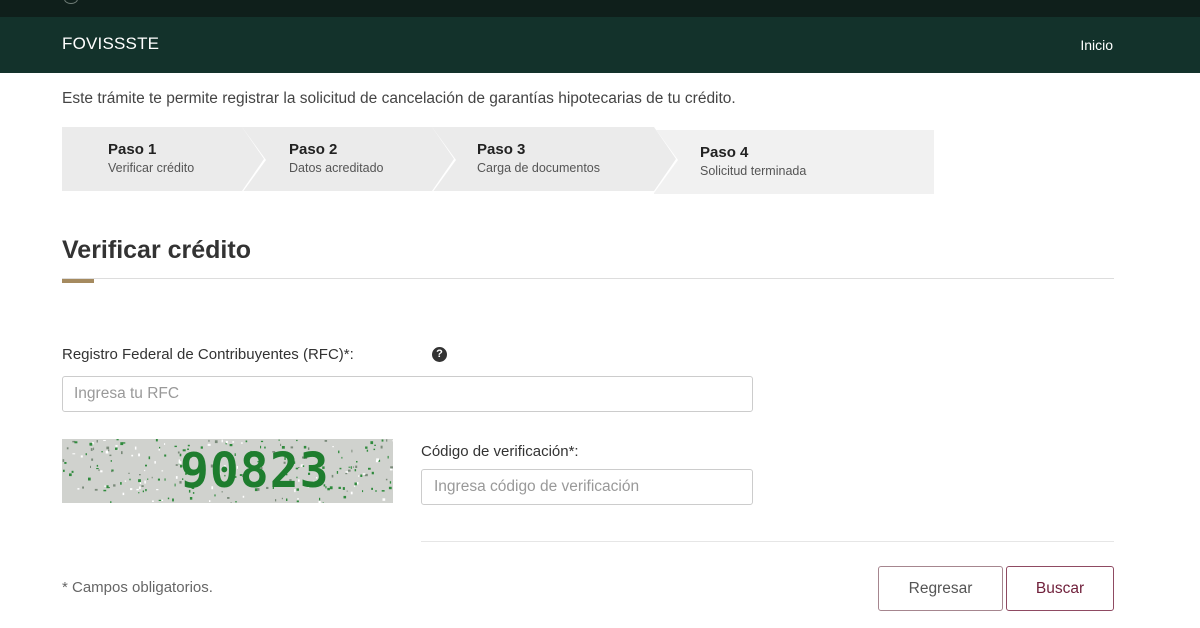  I want to click on navbar: FOVISSSTE Inicio, so click(600, 45).